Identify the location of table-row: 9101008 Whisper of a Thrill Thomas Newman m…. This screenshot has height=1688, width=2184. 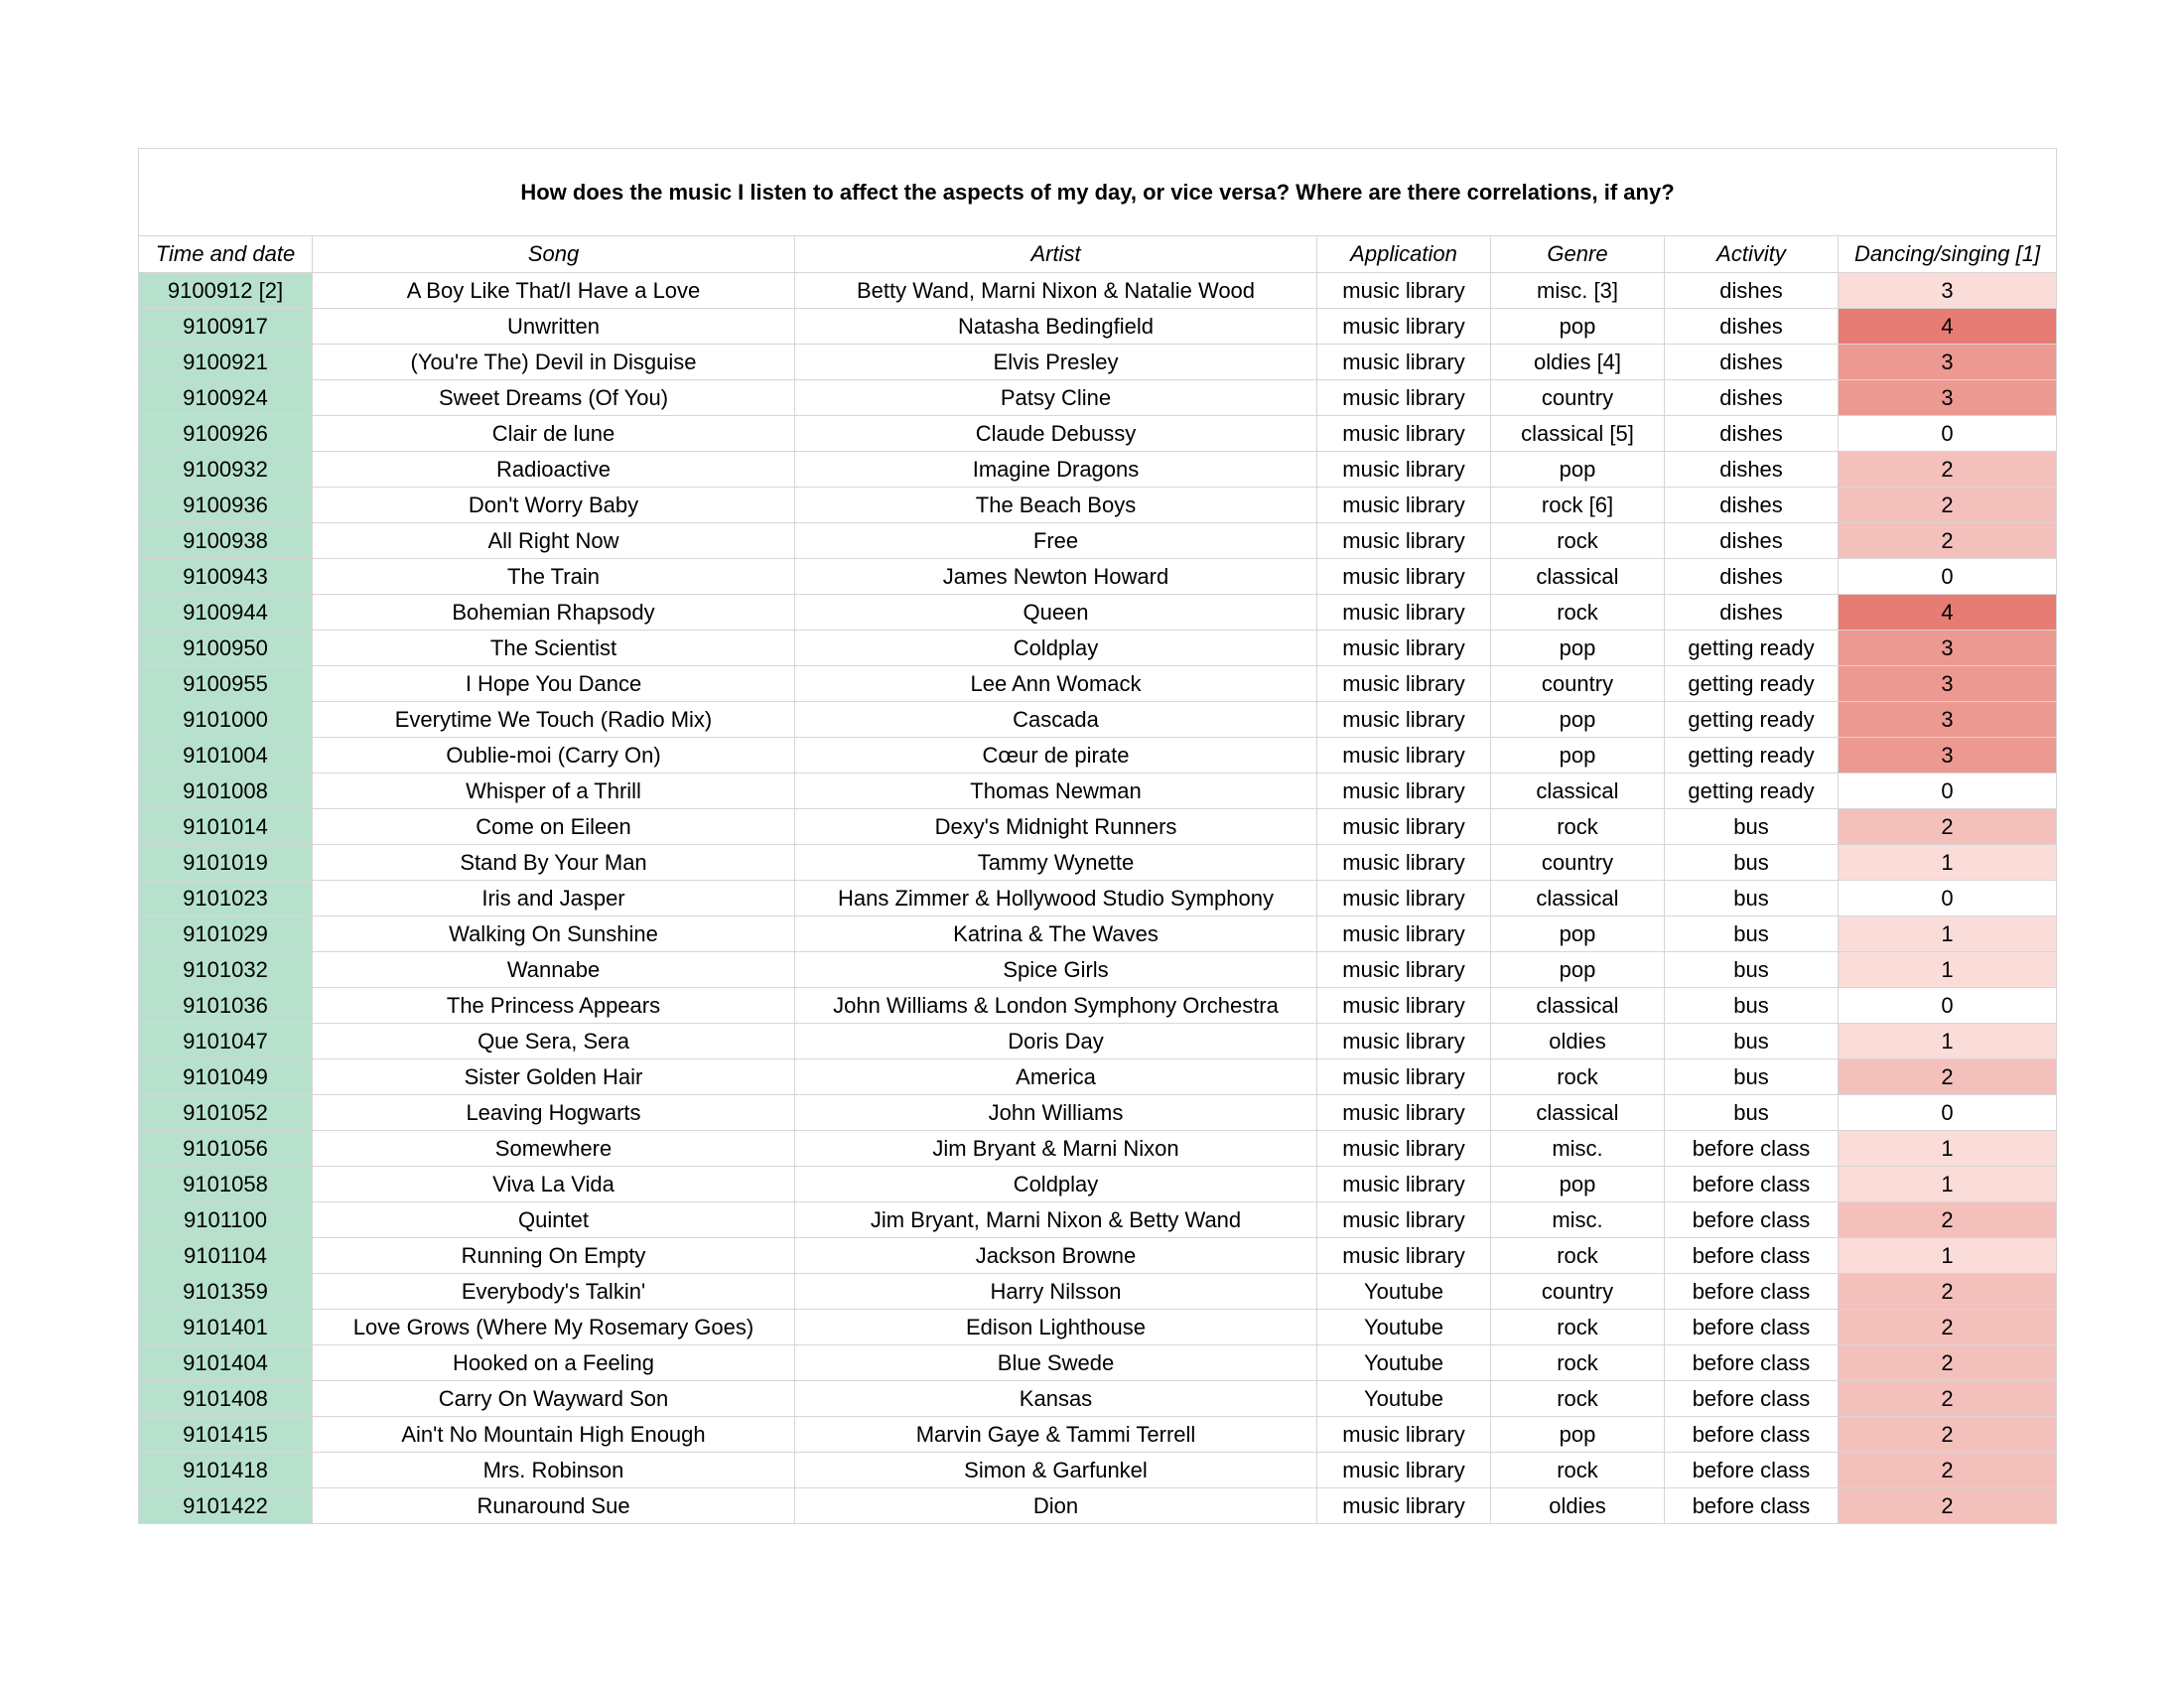
(1097, 791).